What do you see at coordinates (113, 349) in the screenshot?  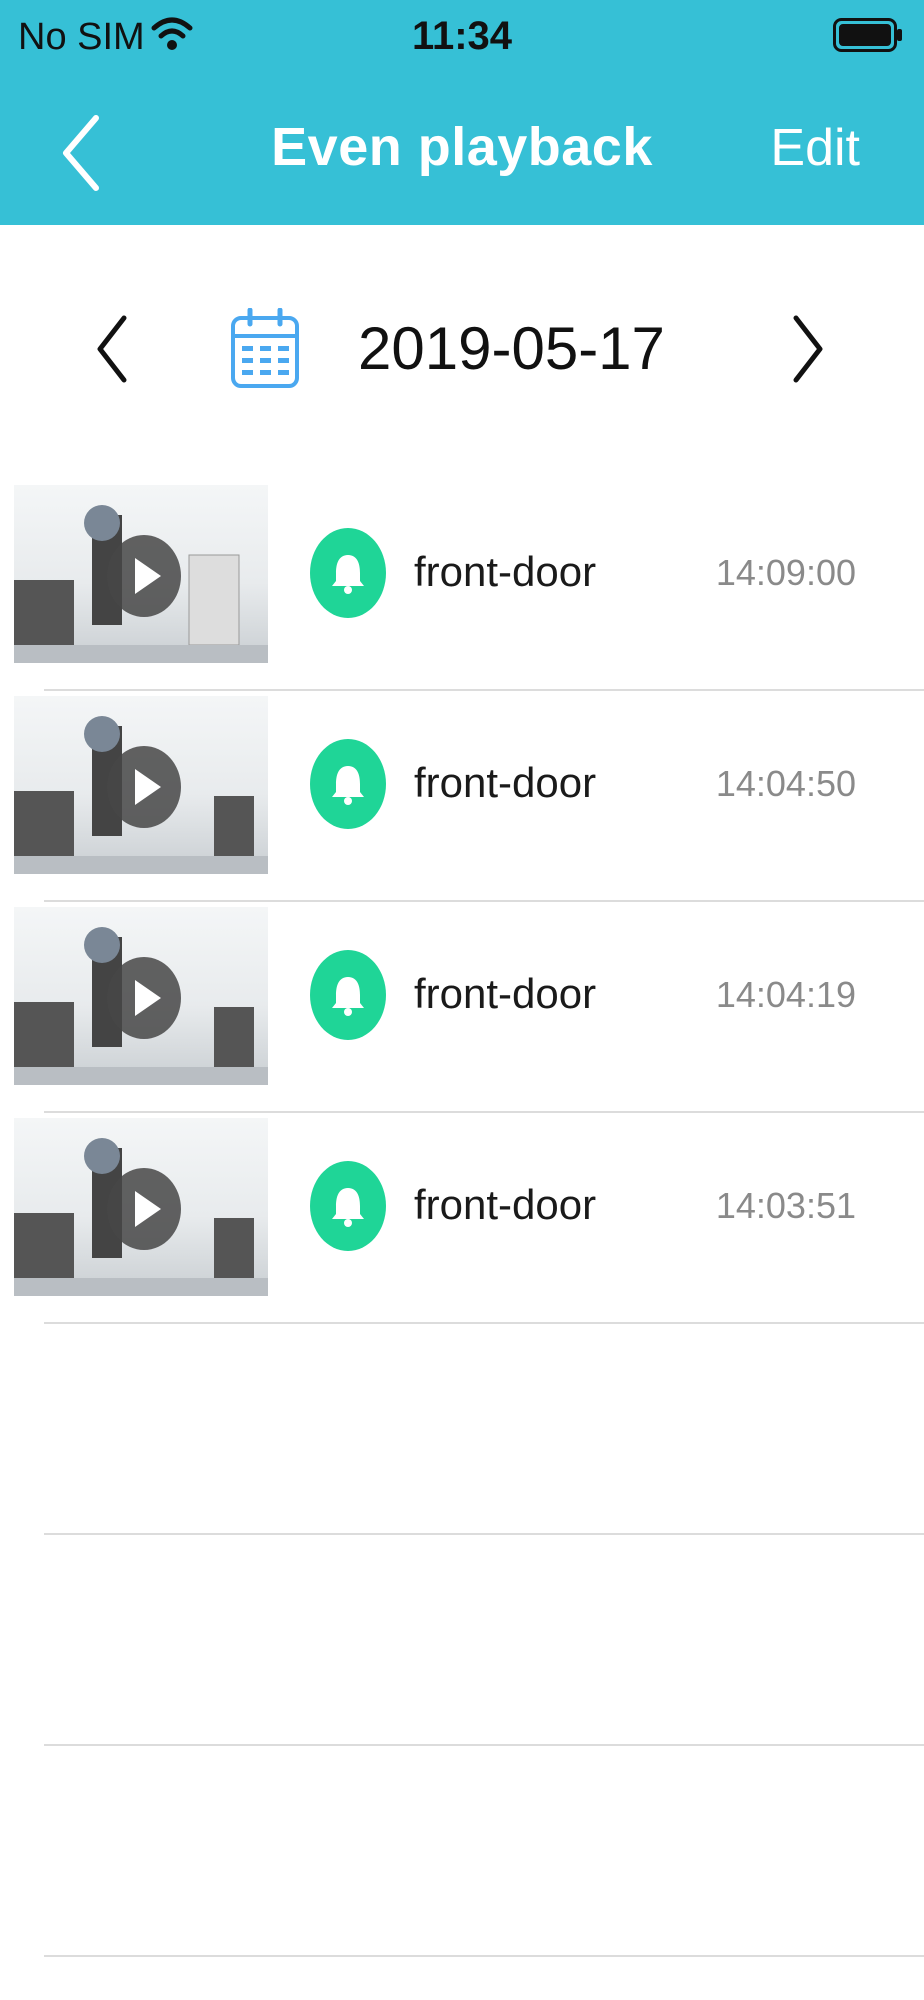 I see `previous-day-button` at bounding box center [113, 349].